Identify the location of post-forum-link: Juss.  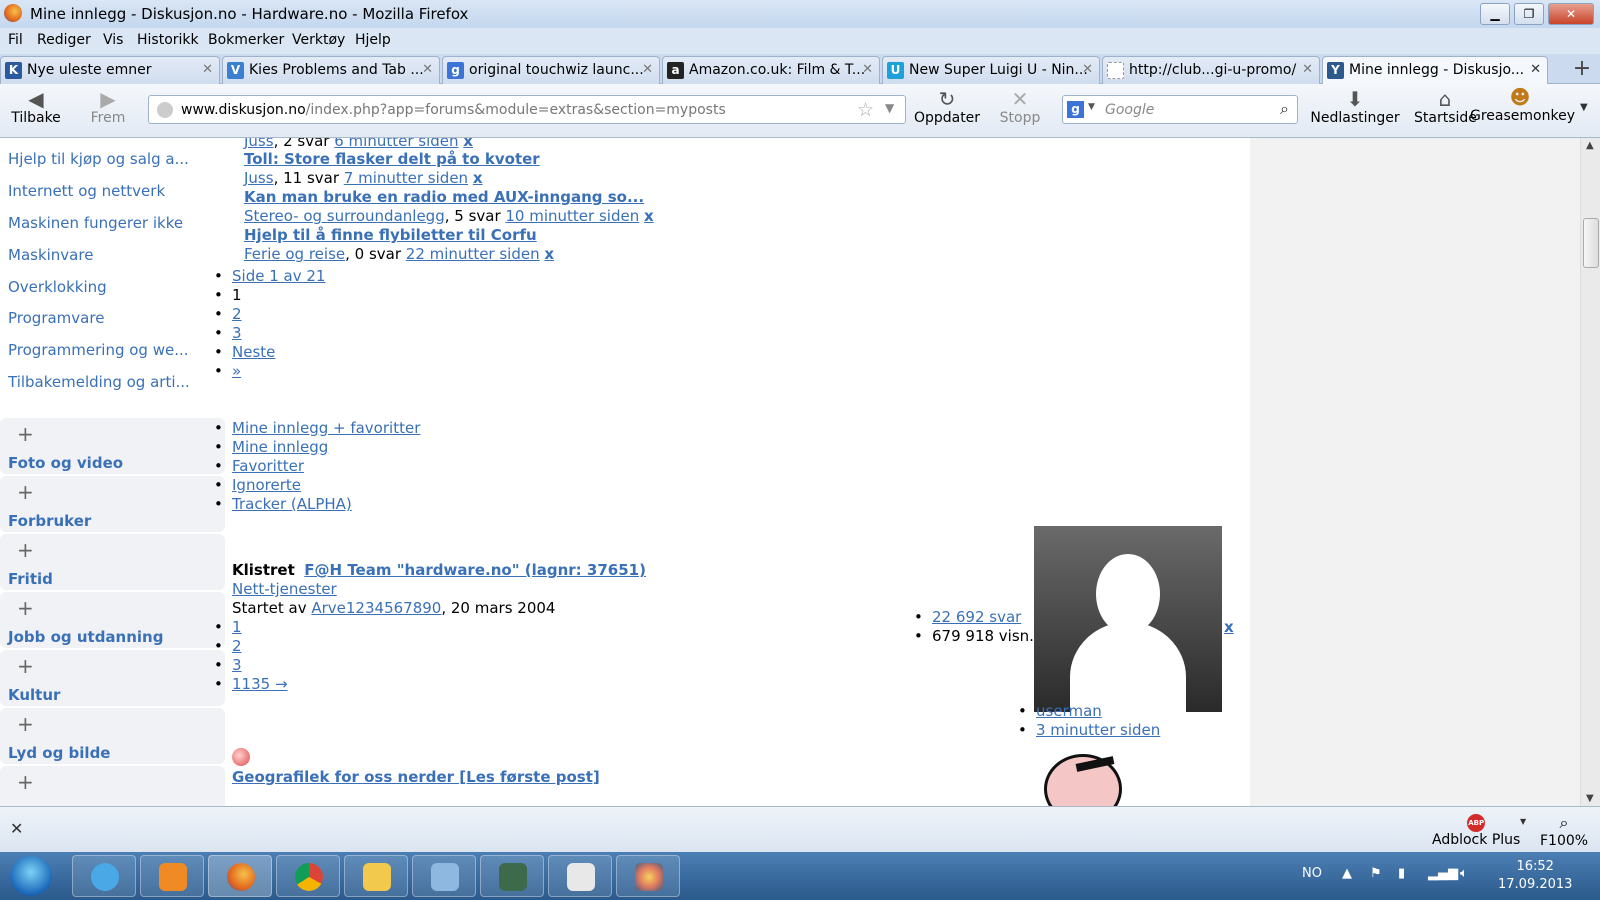
(259, 178).